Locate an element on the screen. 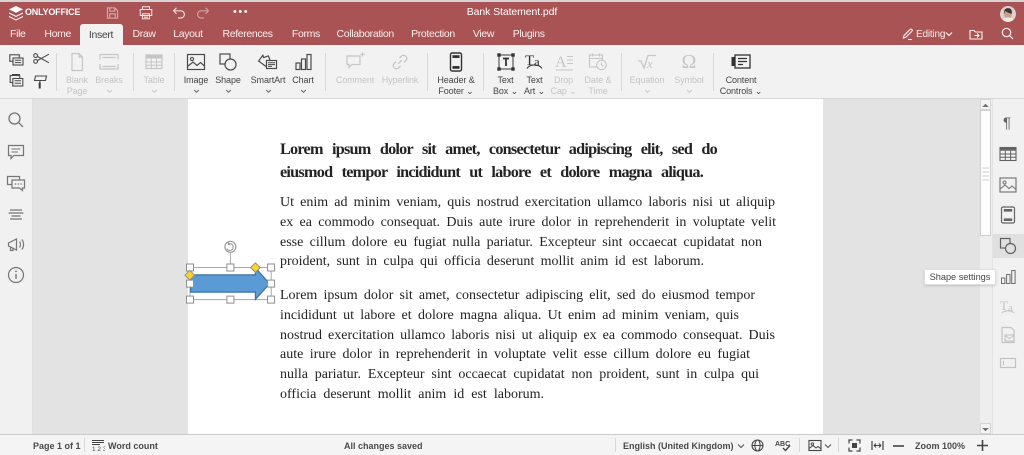  svg-text: A is located at coordinates (561, 62).